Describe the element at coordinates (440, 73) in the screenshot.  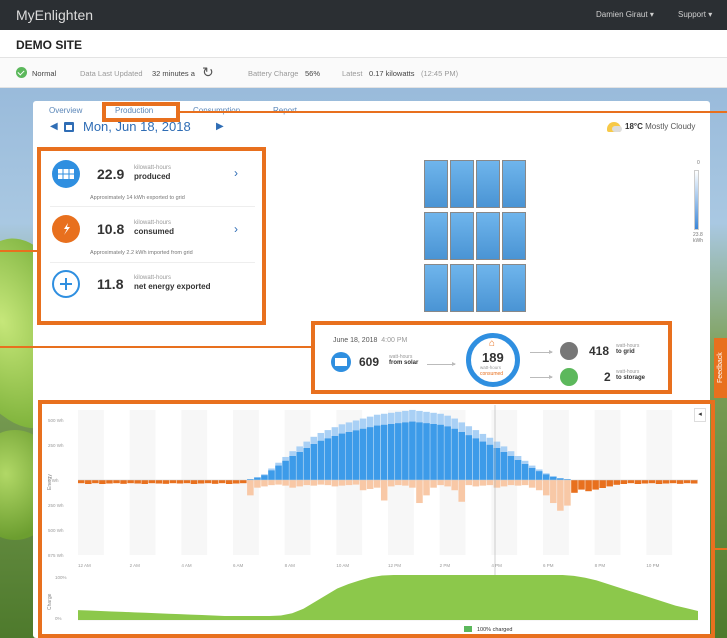
I see `latest-time: (12:45 PM)` at that location.